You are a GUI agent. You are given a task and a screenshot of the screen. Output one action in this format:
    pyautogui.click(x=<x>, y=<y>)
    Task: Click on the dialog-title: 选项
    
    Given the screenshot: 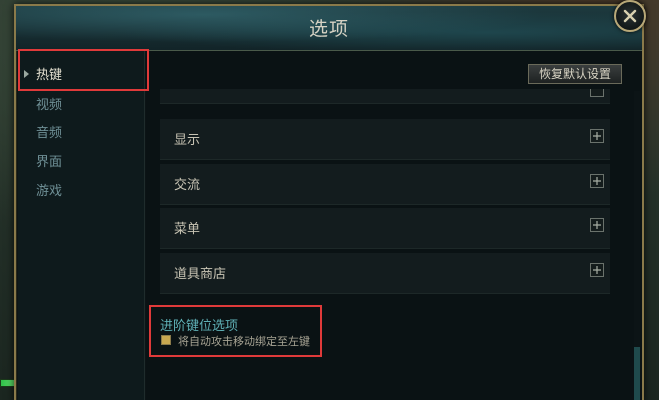 What is the action you would take?
    pyautogui.click(x=328, y=29)
    